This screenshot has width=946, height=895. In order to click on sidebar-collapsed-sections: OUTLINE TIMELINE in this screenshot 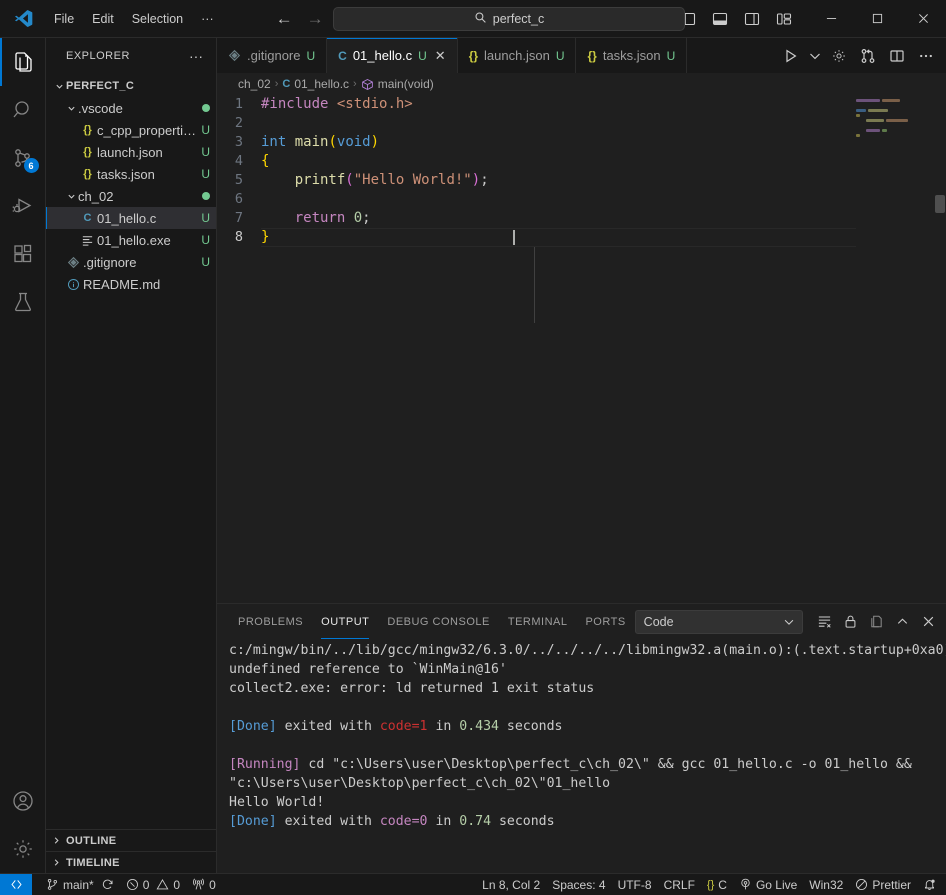, I will do `click(131, 851)`.